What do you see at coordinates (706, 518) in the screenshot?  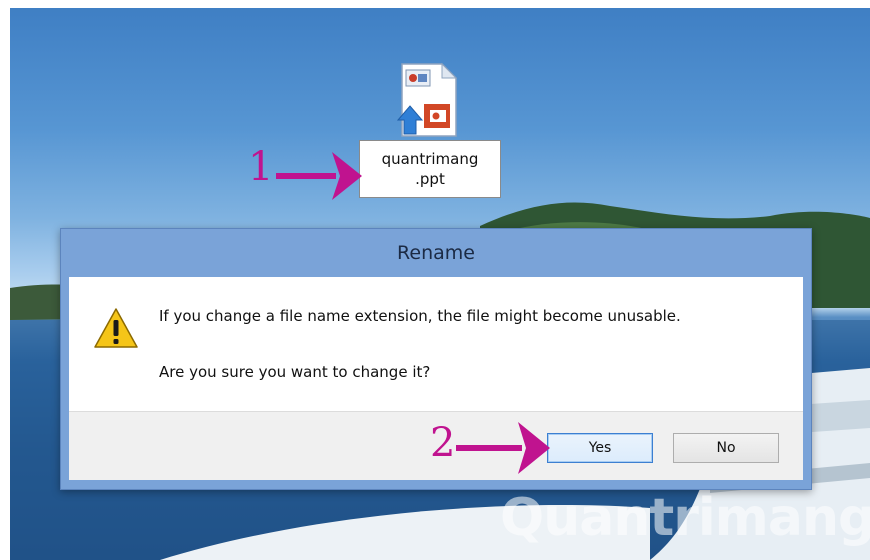 I see `watermark-text: uantrimang` at bounding box center [706, 518].